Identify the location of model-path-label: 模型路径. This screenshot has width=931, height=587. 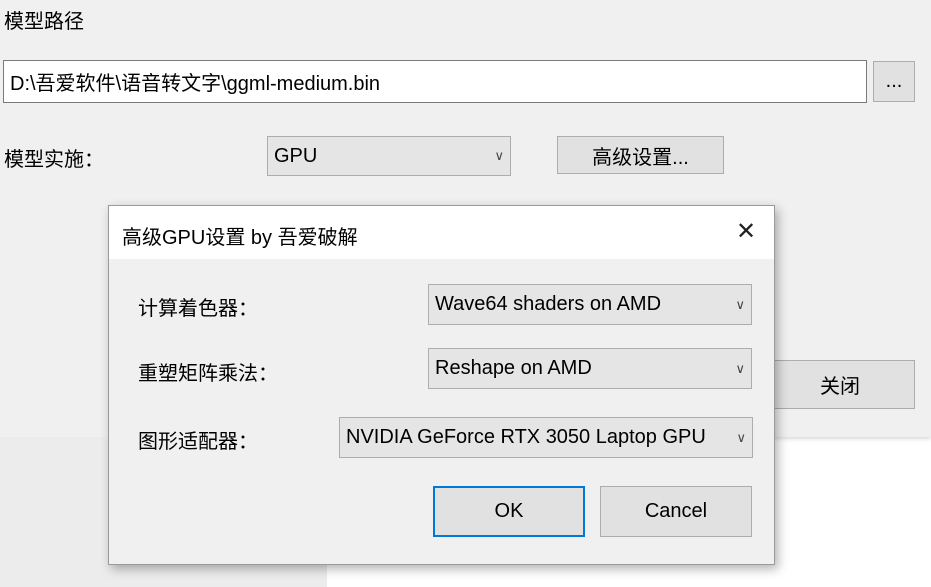
(44, 22).